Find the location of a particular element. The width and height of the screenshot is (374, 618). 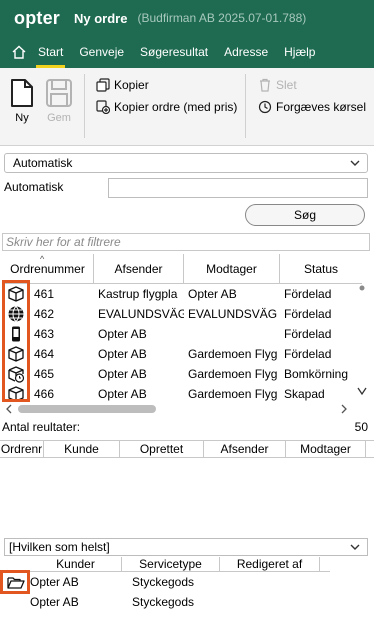

save-button: Gem is located at coordinates (59, 101).